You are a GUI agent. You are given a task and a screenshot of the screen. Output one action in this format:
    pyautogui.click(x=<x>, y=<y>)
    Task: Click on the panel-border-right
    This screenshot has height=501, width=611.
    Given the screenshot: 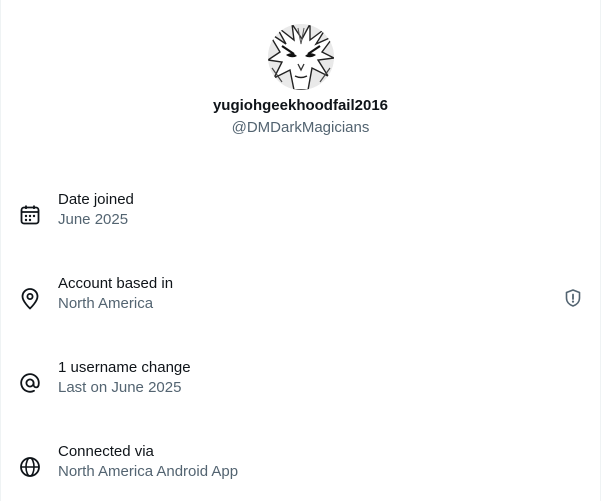 What is the action you would take?
    pyautogui.click(x=600, y=250)
    